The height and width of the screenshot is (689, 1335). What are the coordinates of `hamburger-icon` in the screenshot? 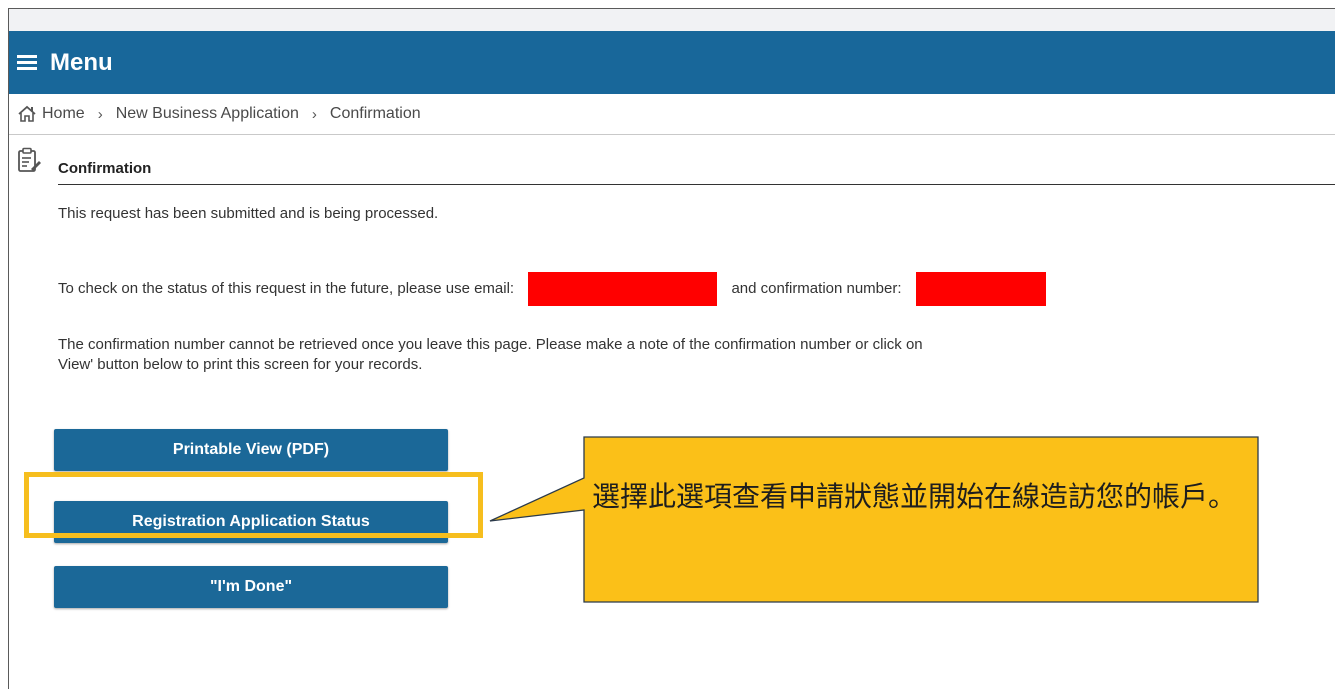 It's located at (27, 62).